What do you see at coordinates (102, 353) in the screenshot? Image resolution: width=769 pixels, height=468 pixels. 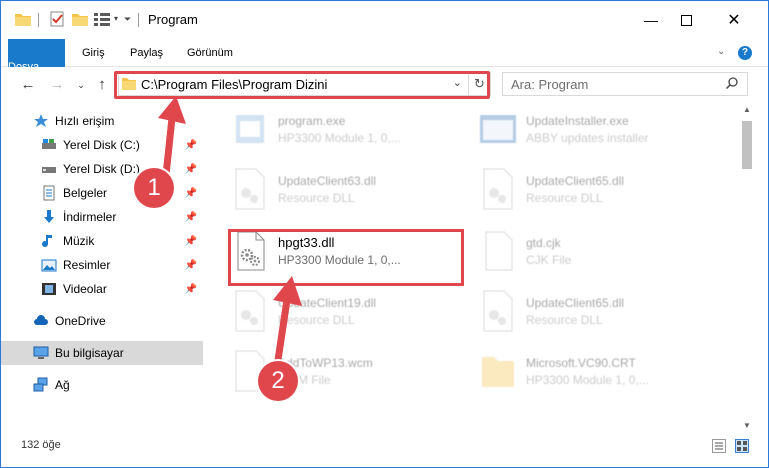 I see `sidebar-item-this-pc: Bu bilgisayar` at bounding box center [102, 353].